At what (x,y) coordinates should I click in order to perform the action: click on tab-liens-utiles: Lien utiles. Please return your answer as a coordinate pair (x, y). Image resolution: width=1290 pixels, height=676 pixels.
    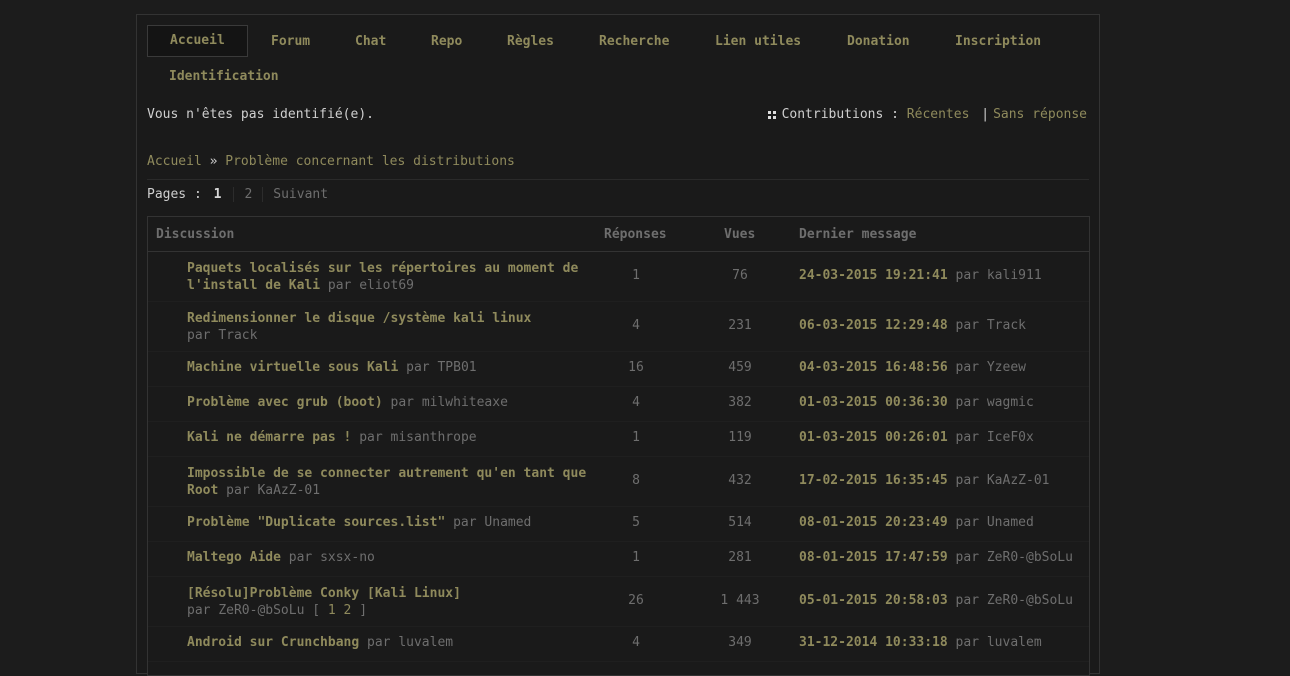
    Looking at the image, I should click on (758, 42).